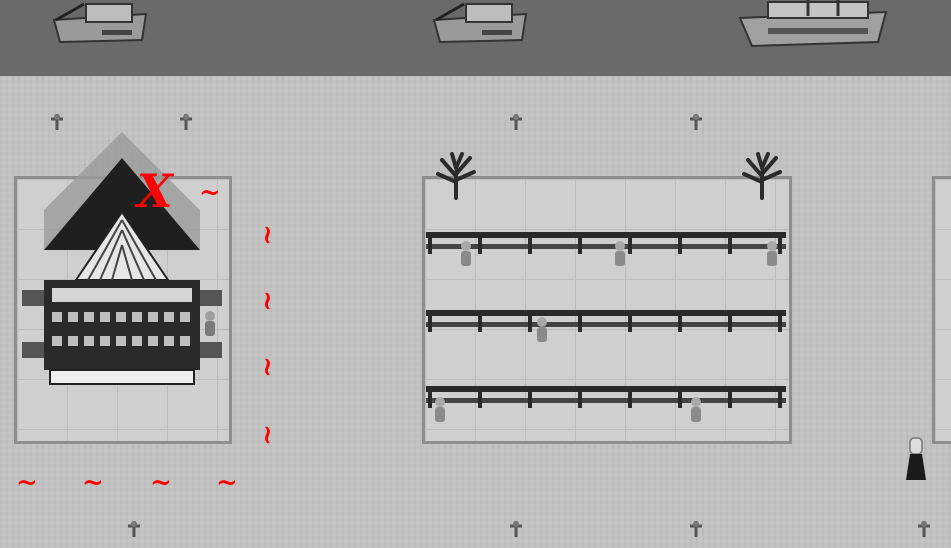 This screenshot has height=548, width=951. Describe the element at coordinates (155, 191) in the screenshot. I see `x-marker: X` at that location.